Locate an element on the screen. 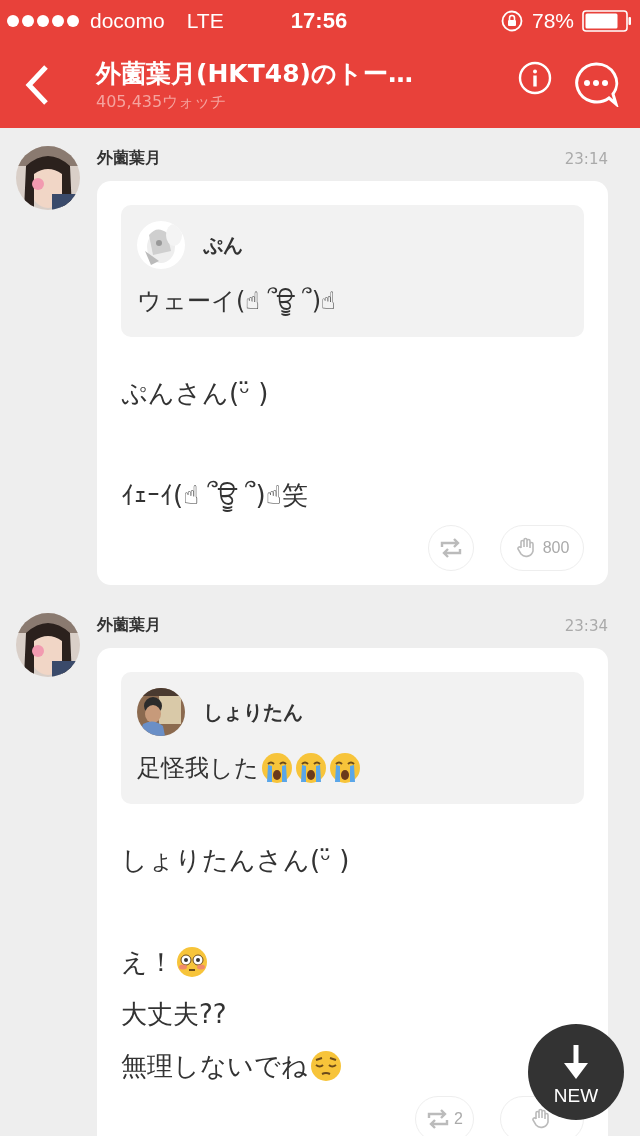 The width and height of the screenshot is (640, 1136). repost-button: 2 is located at coordinates (444, 1116).